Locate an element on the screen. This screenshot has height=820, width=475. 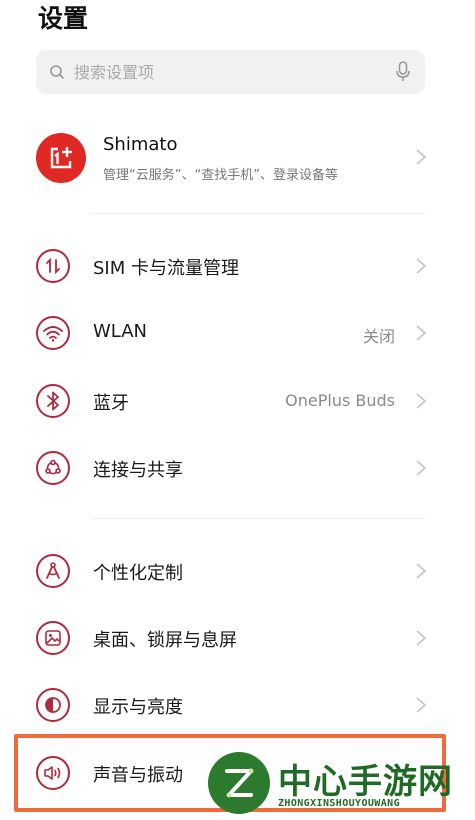
settings-item-value: 关闭 is located at coordinates (378, 336).